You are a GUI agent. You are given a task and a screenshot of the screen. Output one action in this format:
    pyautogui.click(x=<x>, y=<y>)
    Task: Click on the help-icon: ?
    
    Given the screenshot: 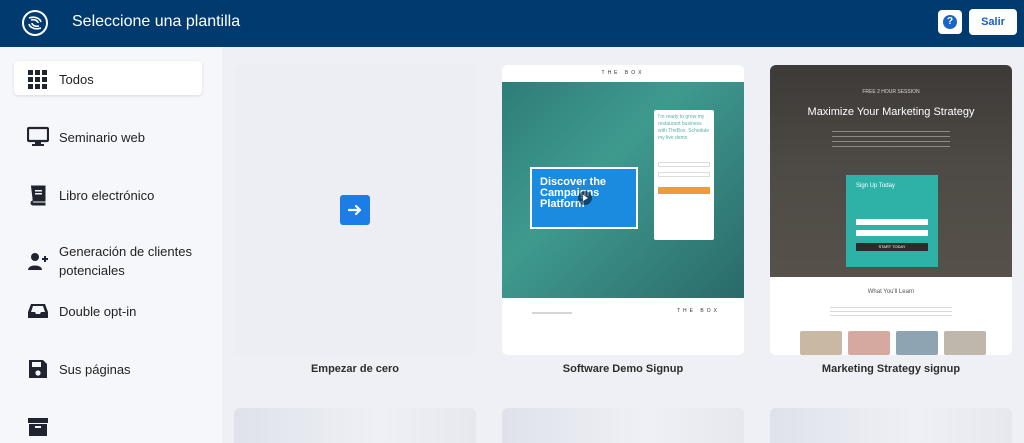 What is the action you would take?
    pyautogui.click(x=950, y=22)
    